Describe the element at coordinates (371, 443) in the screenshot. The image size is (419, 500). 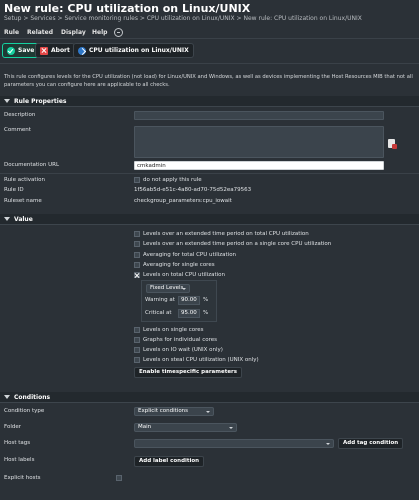
I see `add-tag-condition-button: Add tag condition` at that location.